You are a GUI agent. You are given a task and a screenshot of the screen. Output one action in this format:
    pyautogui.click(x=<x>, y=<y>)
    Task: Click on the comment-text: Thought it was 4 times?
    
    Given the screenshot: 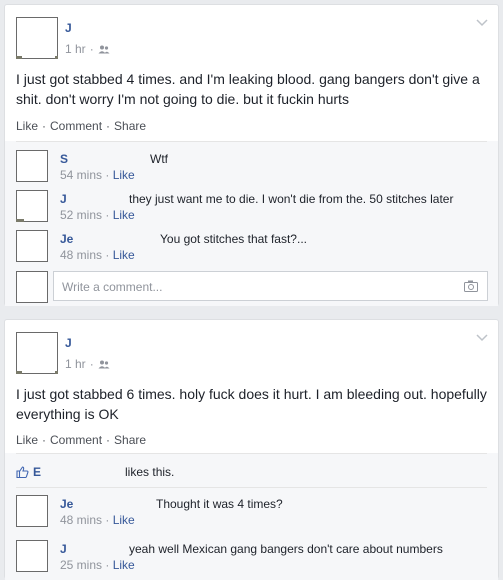 What is the action you would take?
    pyautogui.click(x=219, y=504)
    